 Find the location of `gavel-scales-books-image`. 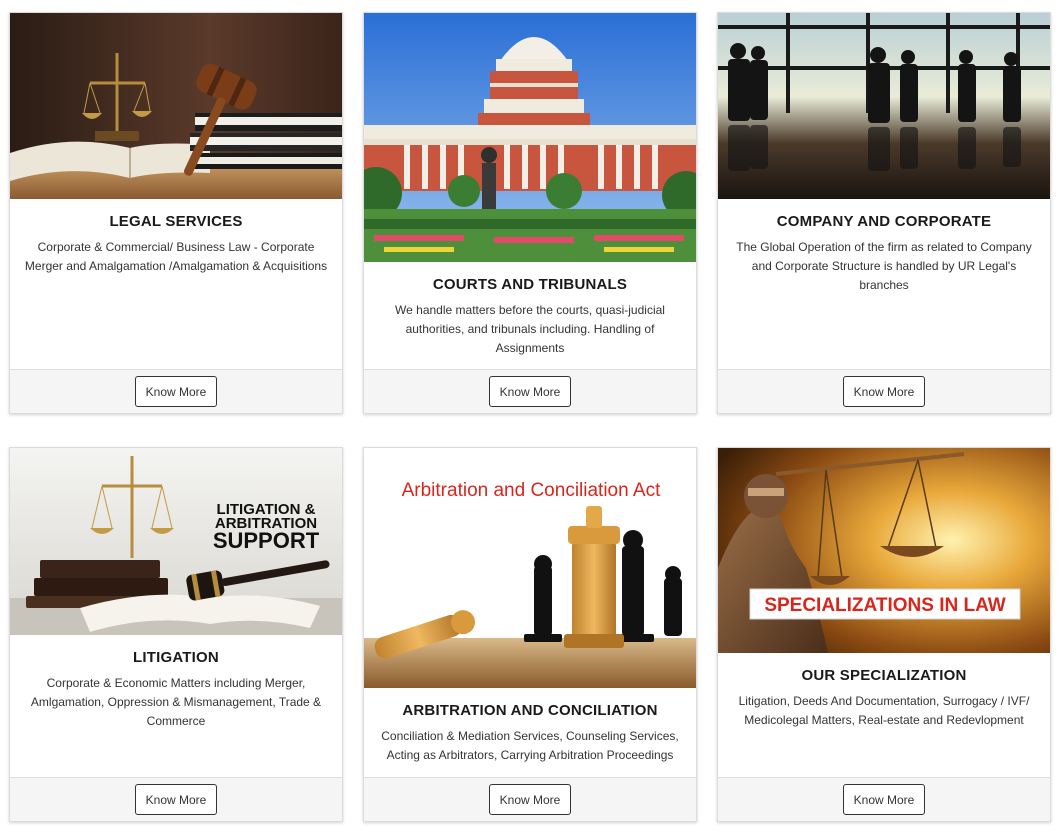

gavel-scales-books-image is located at coordinates (176, 106).